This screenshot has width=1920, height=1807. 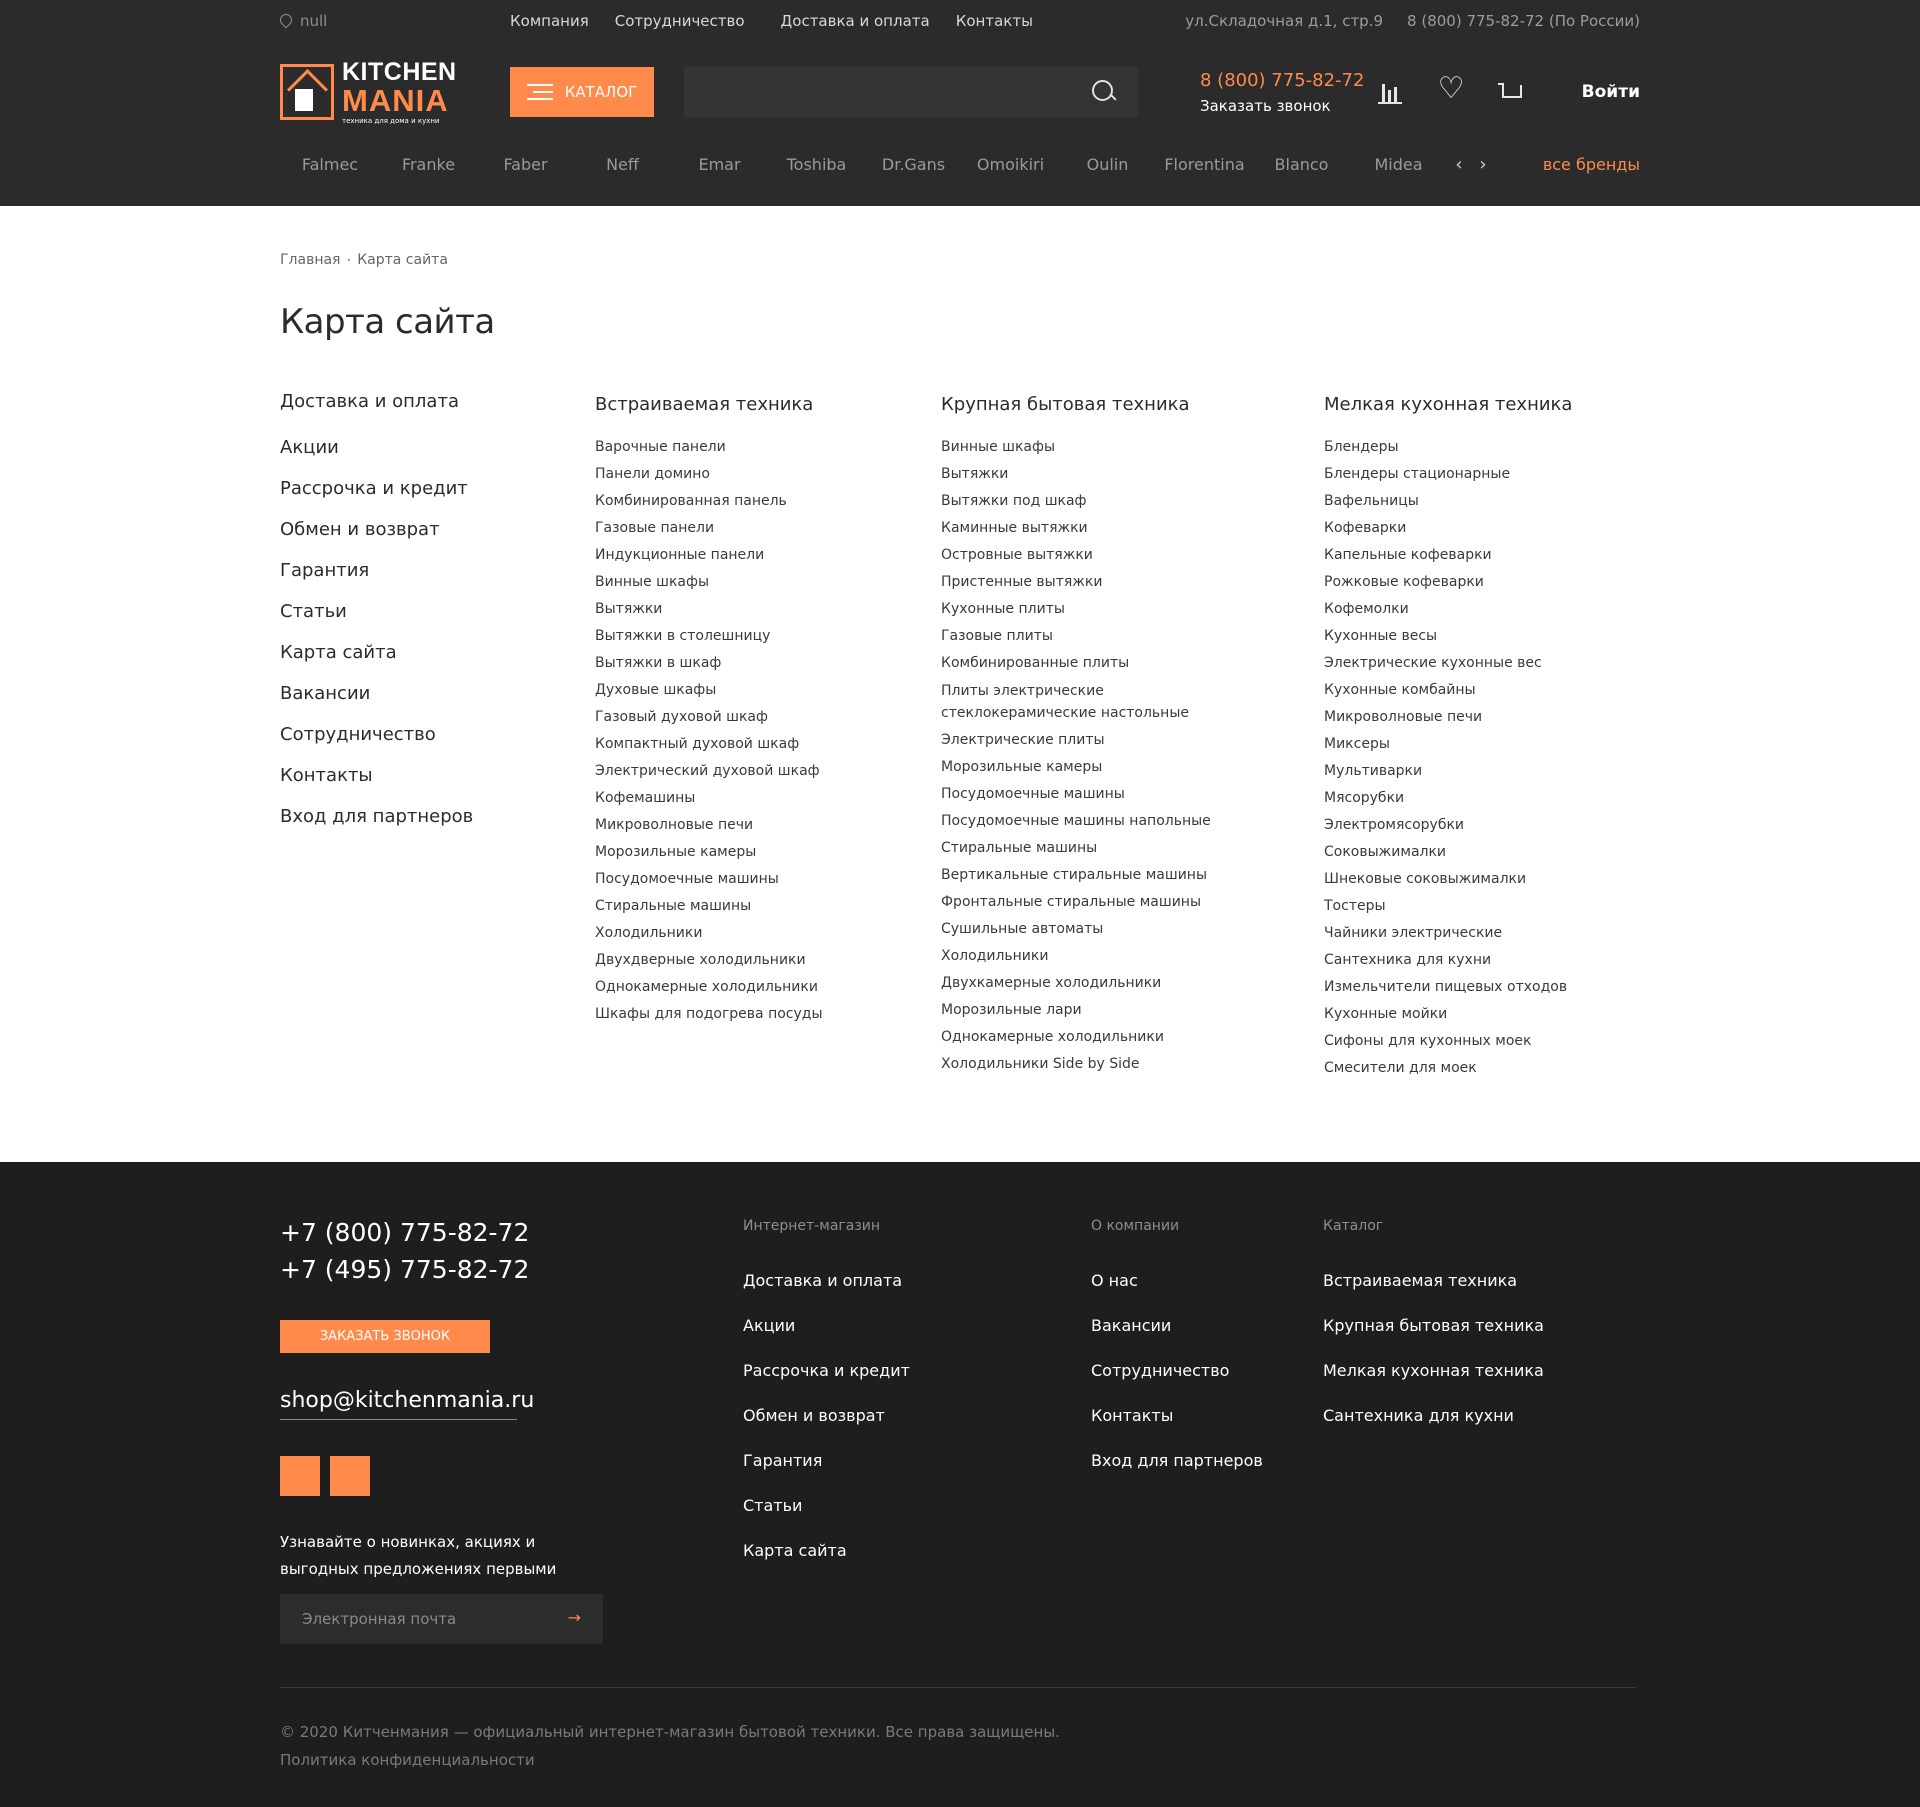 What do you see at coordinates (1101, 875) in the screenshot?
I see `sitemap-category-link: Вертикальные стиральные машины` at bounding box center [1101, 875].